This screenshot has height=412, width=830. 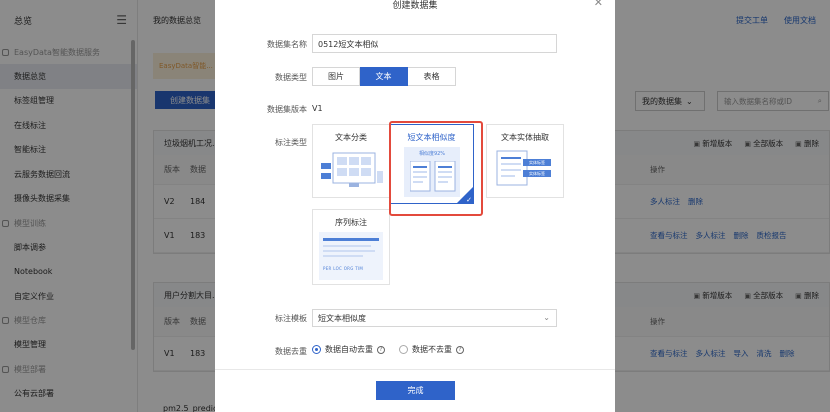 What do you see at coordinates (291, 77) in the screenshot?
I see `data-type-label: 数据类型` at bounding box center [291, 77].